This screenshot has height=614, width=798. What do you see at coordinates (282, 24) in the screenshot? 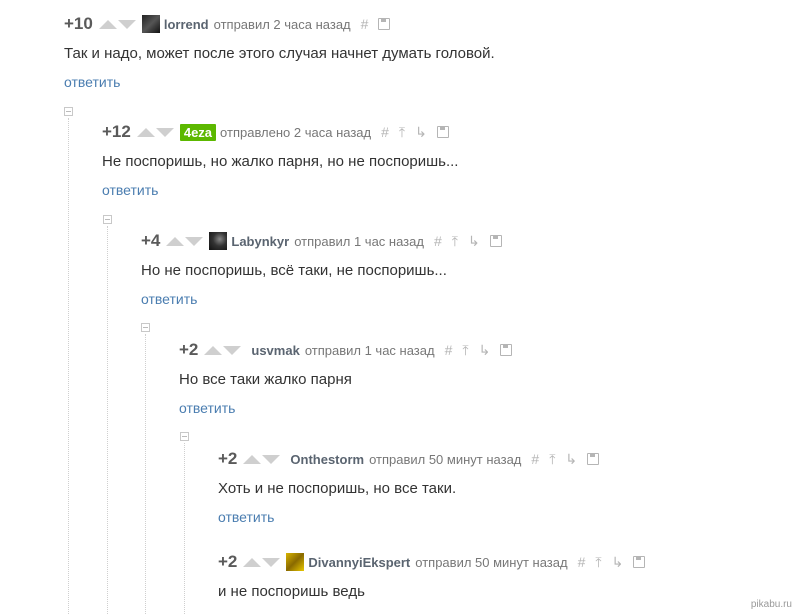
I see `comment-time: отправил 2 часа назад` at bounding box center [282, 24].